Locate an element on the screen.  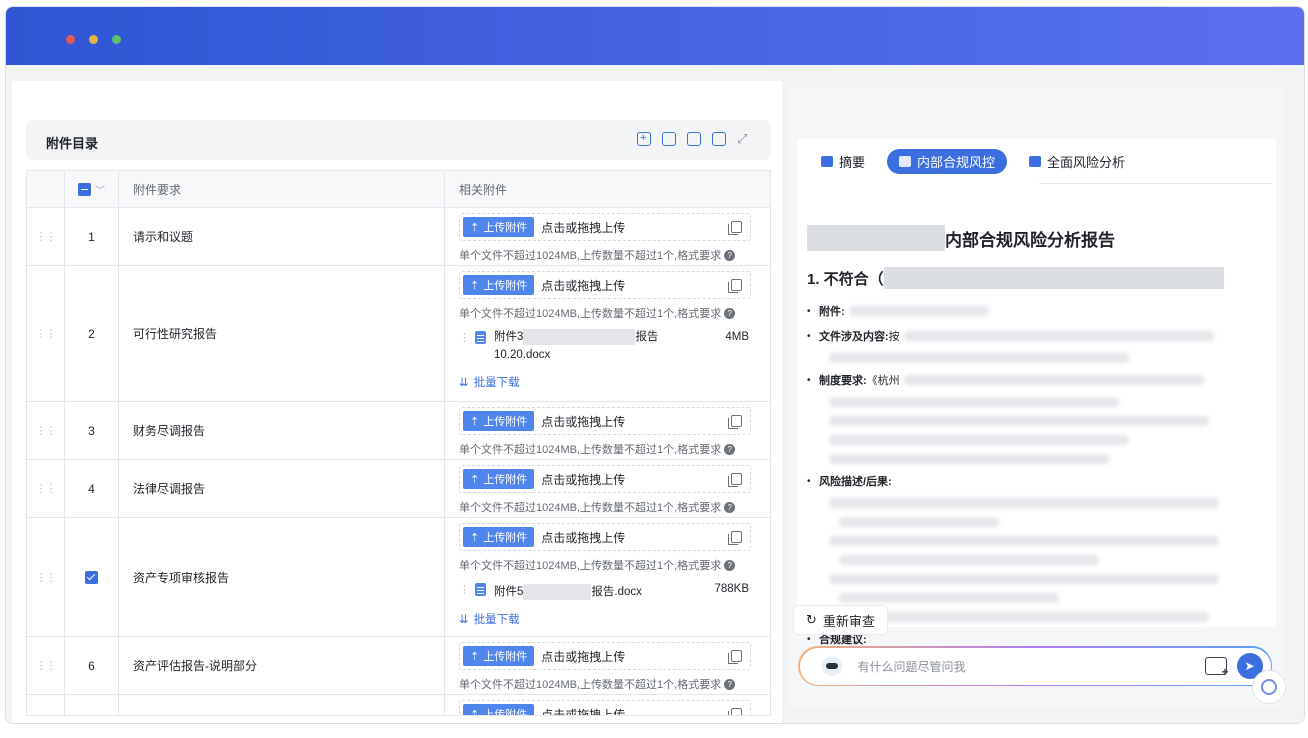
add-folder-icon is located at coordinates (1216, 668).